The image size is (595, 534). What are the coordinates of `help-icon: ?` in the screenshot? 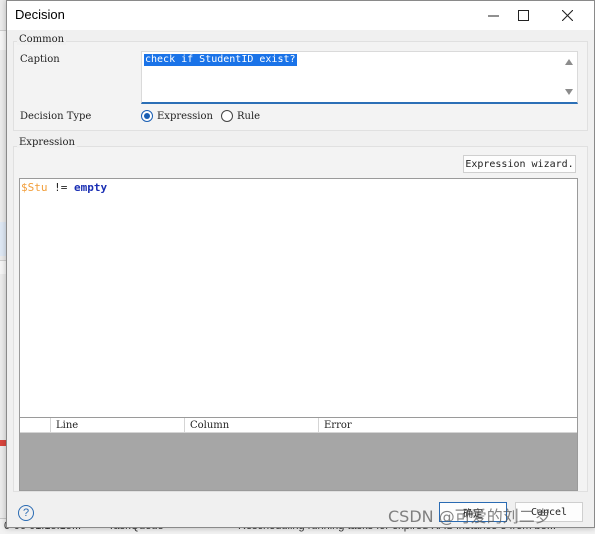 It's located at (26, 513).